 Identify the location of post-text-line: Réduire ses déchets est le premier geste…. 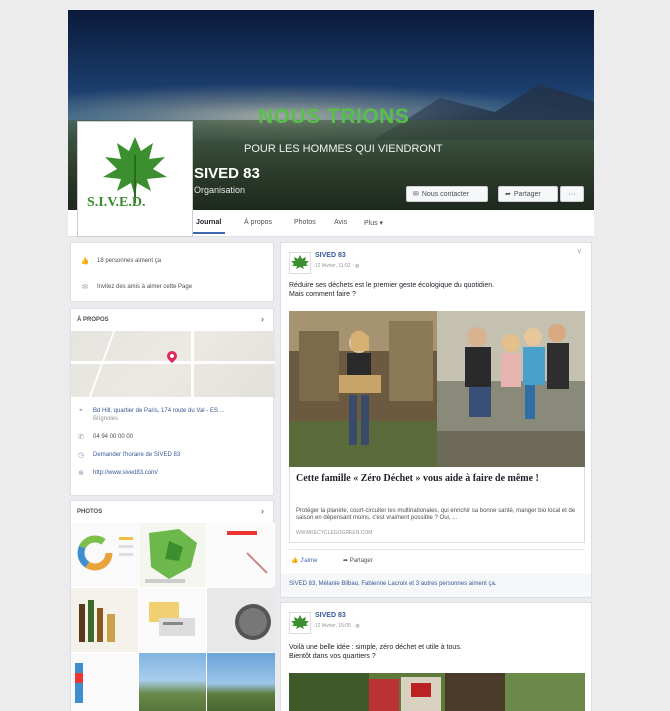
(392, 285).